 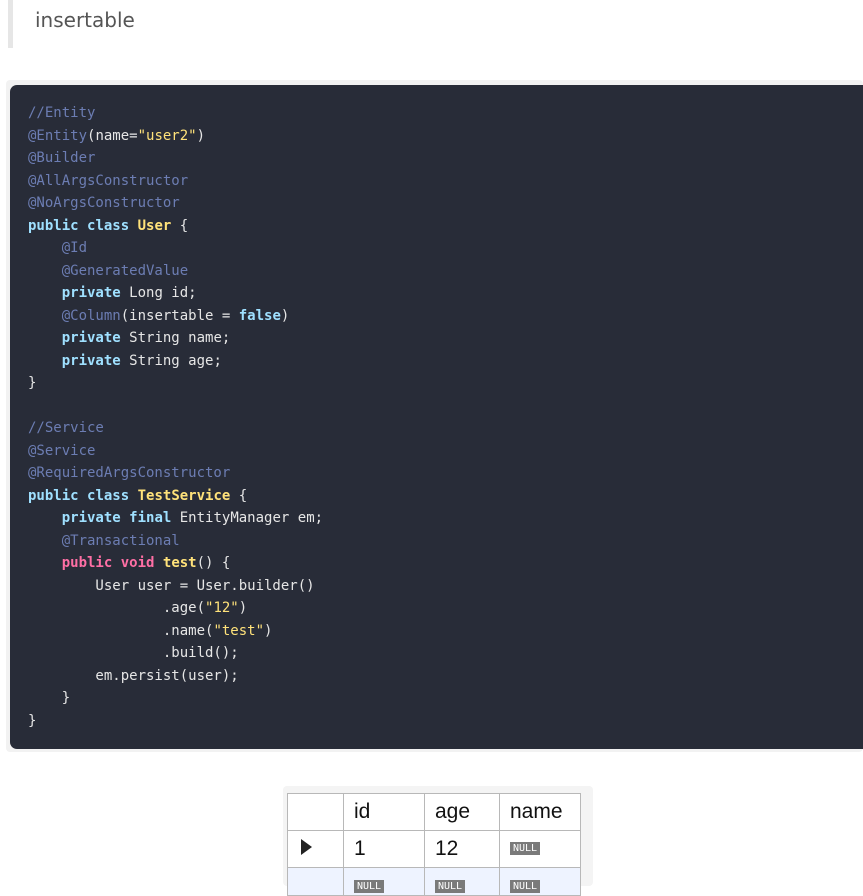 I want to click on code-token: "test", so click(x=239, y=630).